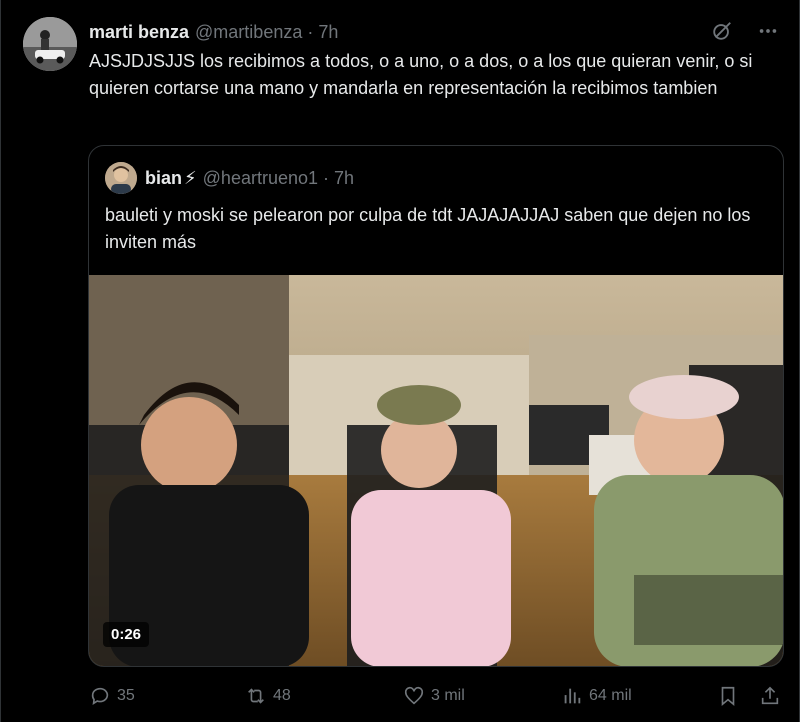 This screenshot has height=722, width=800. I want to click on lightning-icon: ⚡, so click(190, 177).